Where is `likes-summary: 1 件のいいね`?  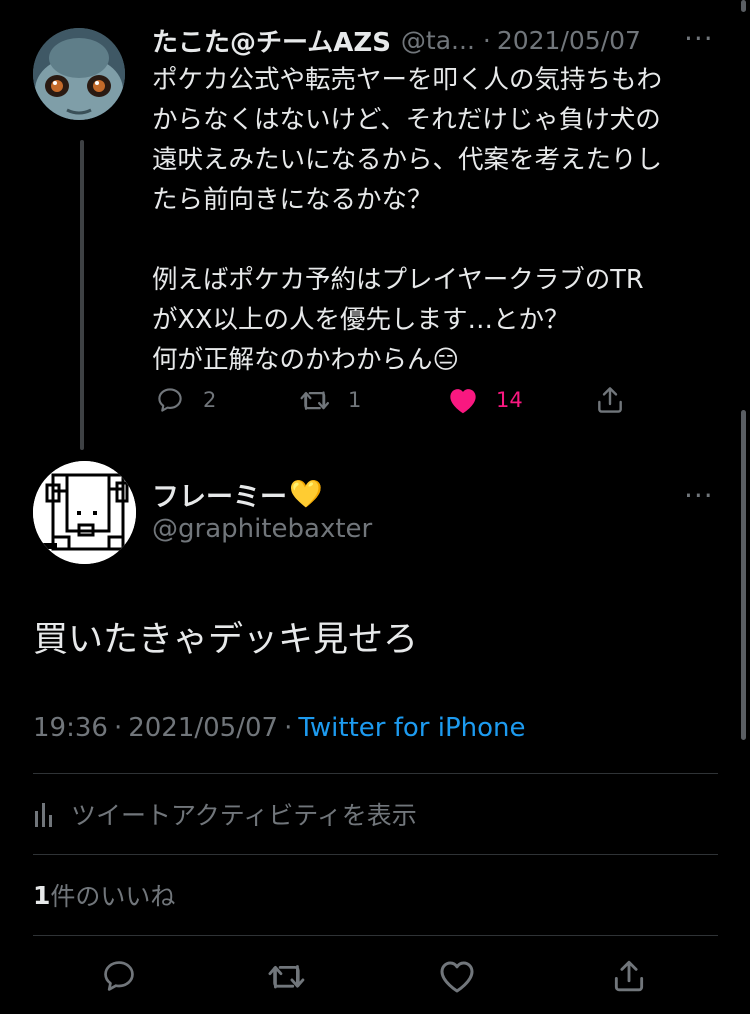
likes-summary: 1 件のいいね is located at coordinates (104, 895).